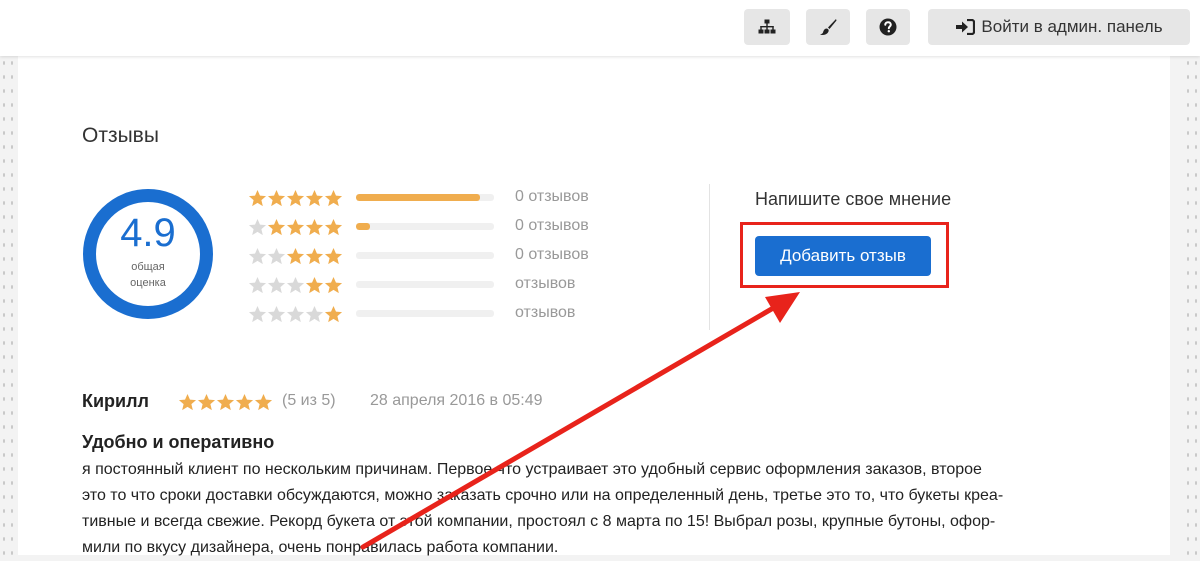  I want to click on review-title: Удобно и оперативно, so click(178, 442).